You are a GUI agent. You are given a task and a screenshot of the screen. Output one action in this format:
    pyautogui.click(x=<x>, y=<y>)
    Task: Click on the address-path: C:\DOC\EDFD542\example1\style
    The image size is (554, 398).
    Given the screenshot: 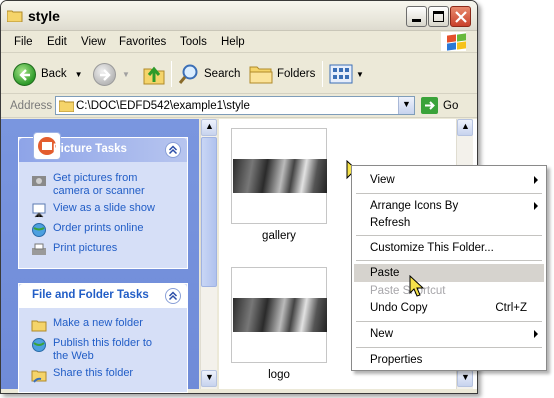 What is the action you would take?
    pyautogui.click(x=163, y=106)
    